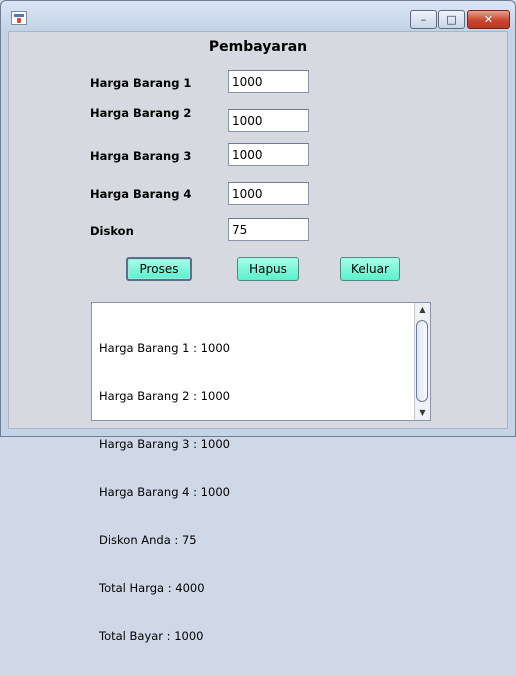  What do you see at coordinates (422, 310) in the screenshot?
I see `scroll-up-arrow-icon: ▲` at bounding box center [422, 310].